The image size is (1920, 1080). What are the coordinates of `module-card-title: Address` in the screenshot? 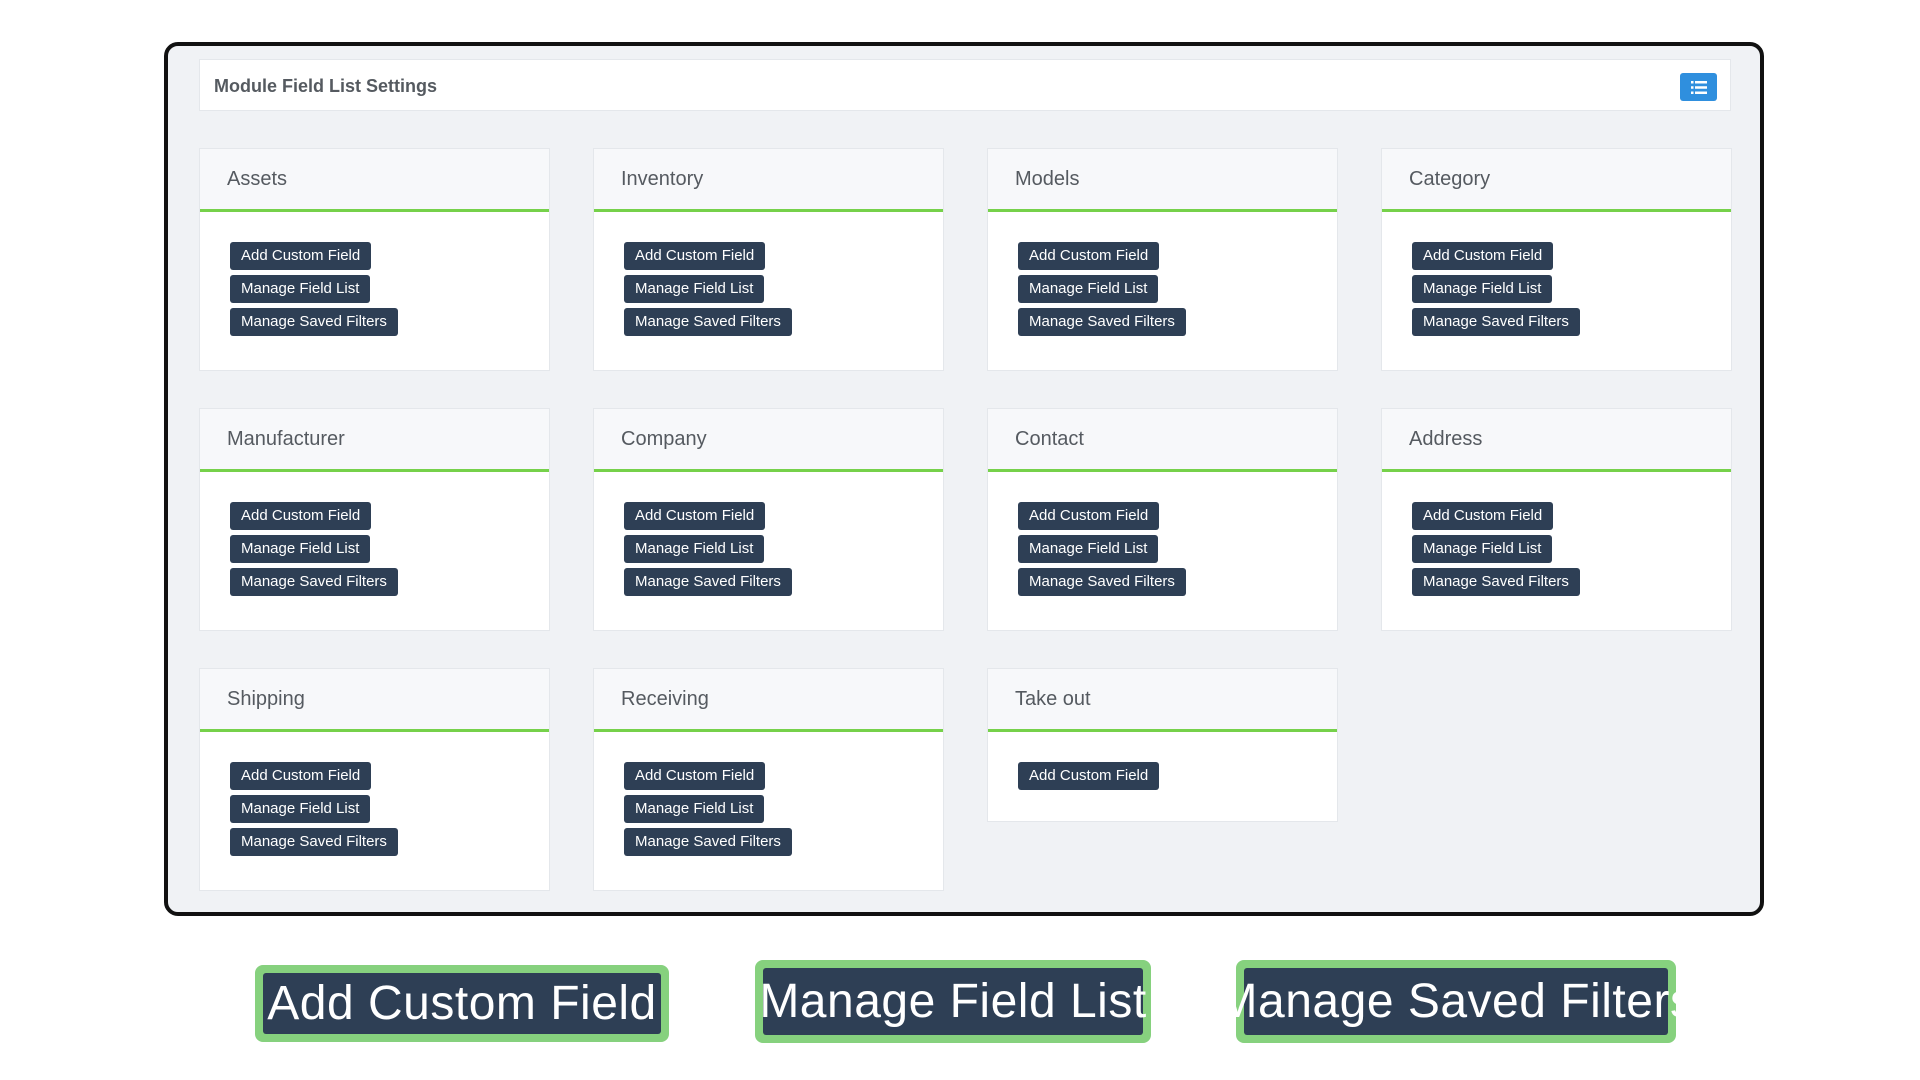 It's located at (1446, 438).